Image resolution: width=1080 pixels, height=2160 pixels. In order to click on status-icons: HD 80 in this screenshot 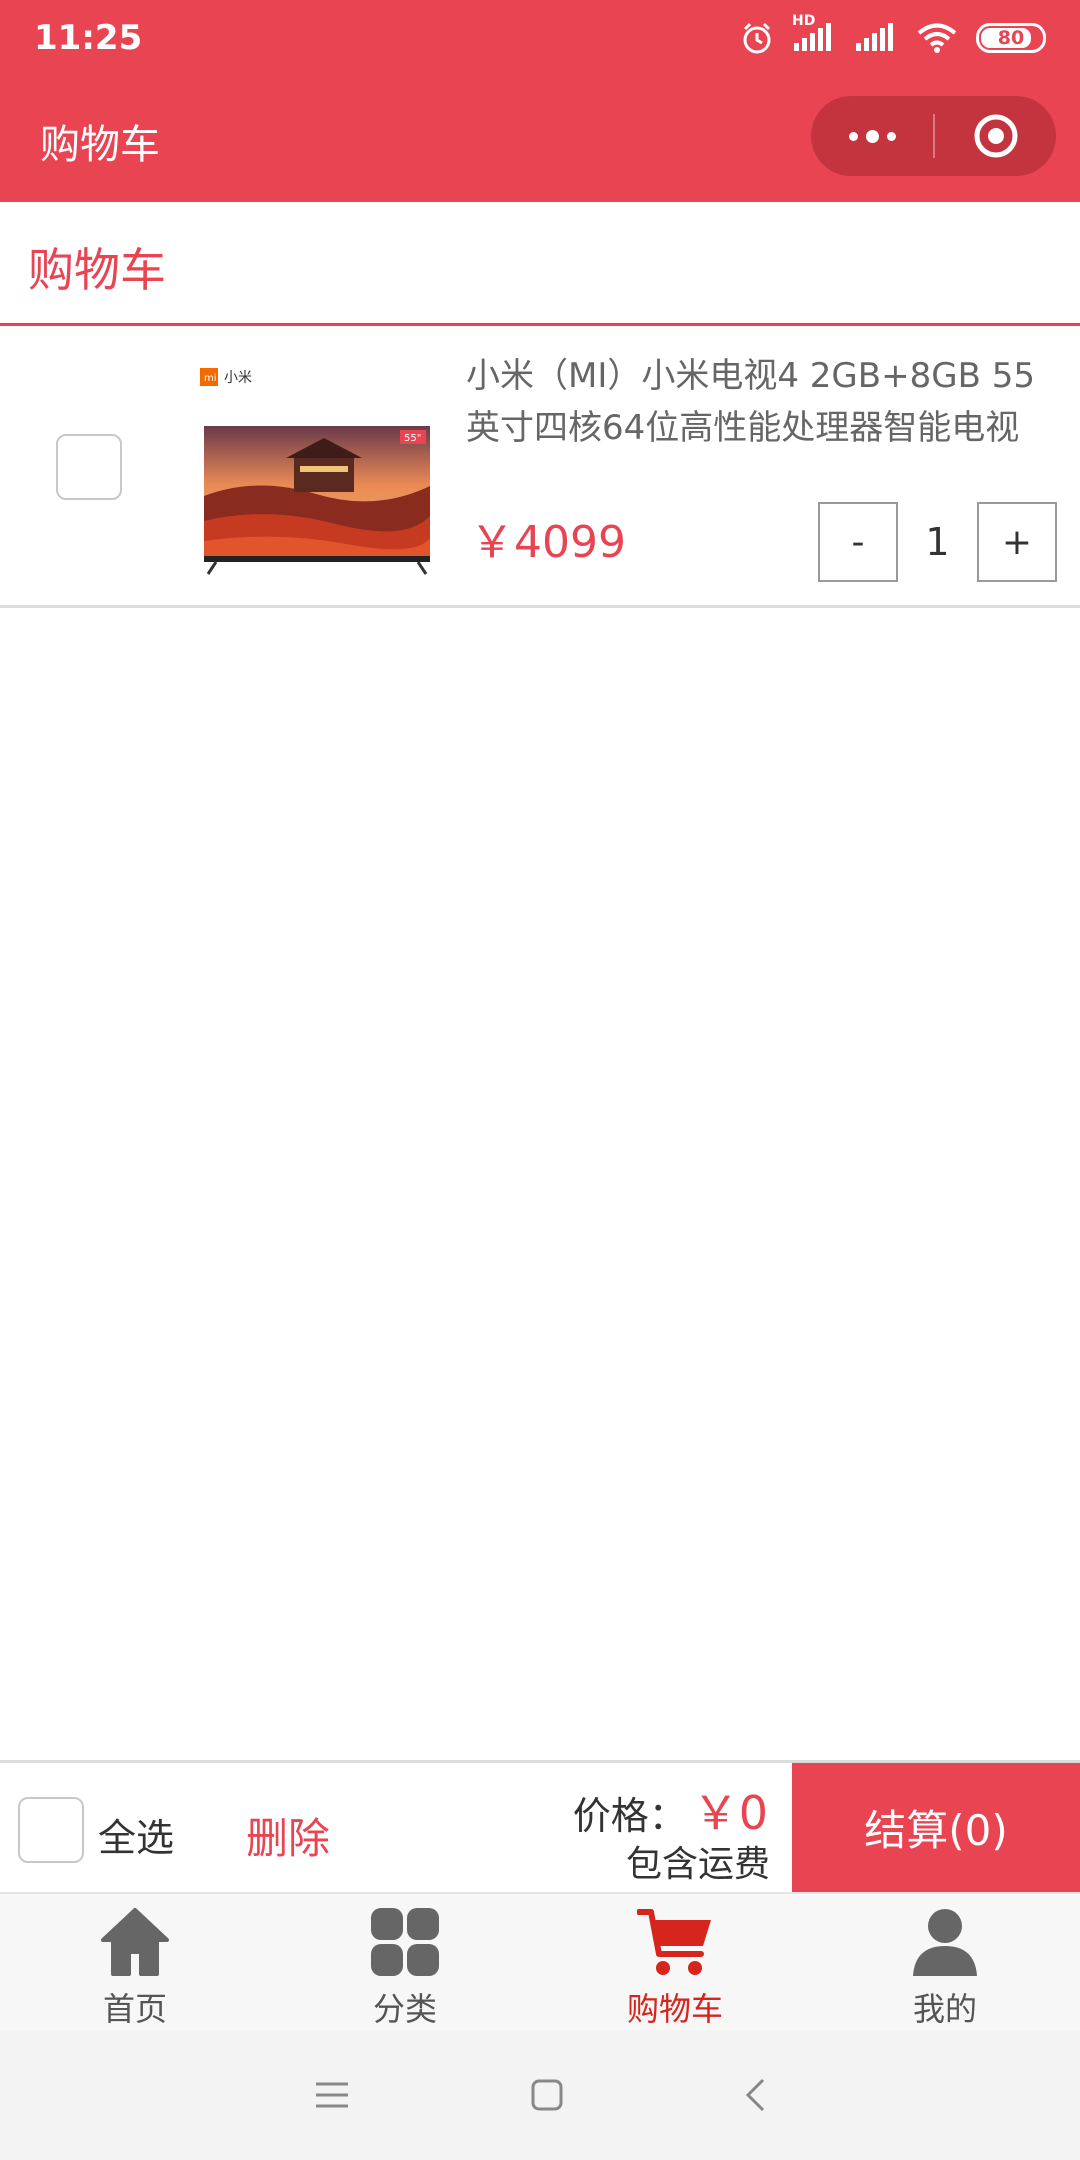, I will do `click(893, 35)`.